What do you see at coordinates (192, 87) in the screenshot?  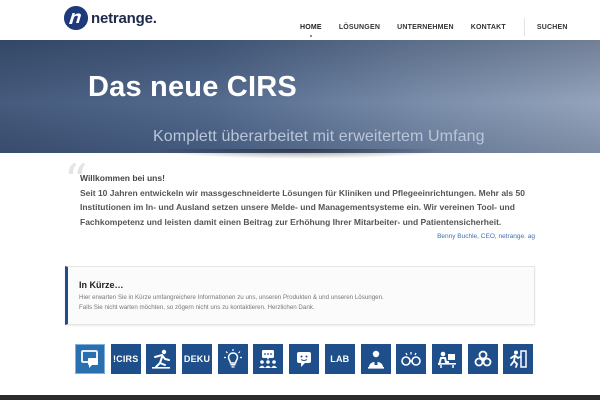 I see `hero-title: Das neue CIRS` at bounding box center [192, 87].